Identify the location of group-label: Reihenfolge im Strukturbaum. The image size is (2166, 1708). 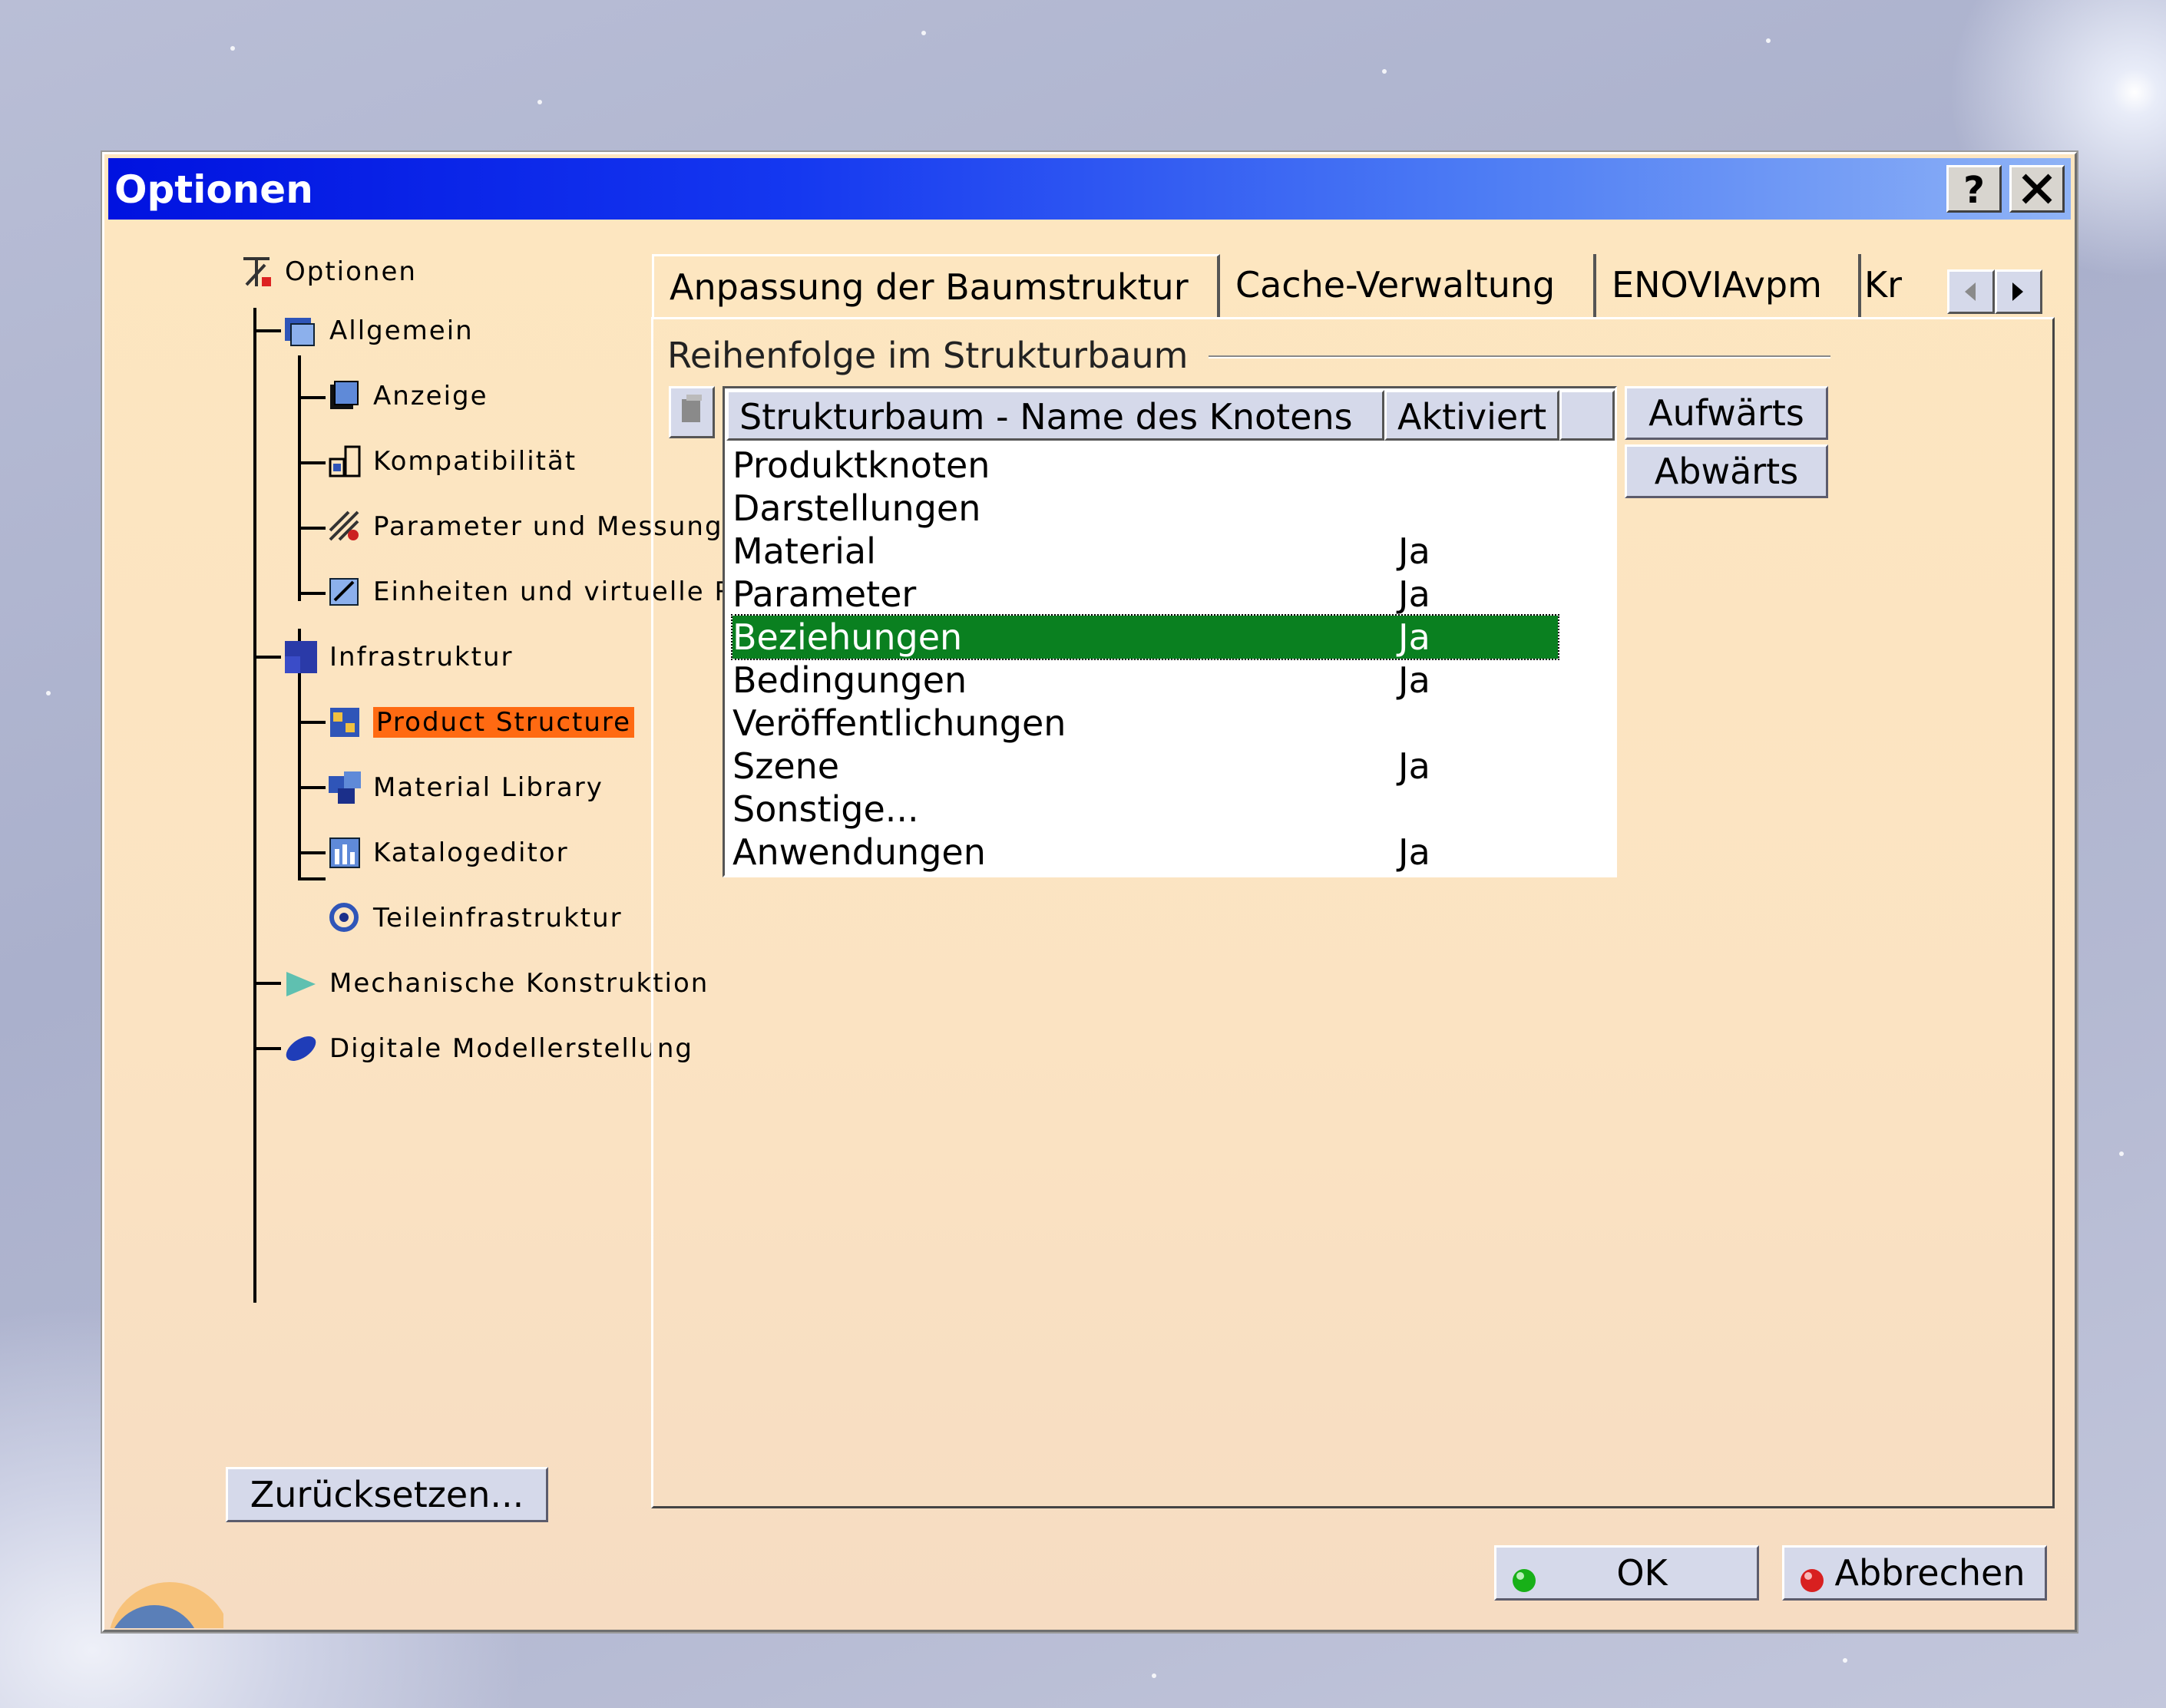
(928, 355).